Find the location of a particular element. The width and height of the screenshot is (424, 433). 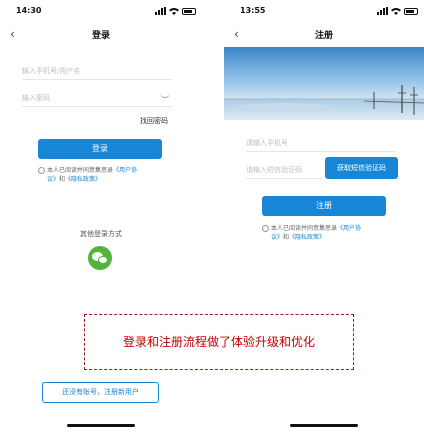

status-bar: 14:30 is located at coordinates (101, 12).